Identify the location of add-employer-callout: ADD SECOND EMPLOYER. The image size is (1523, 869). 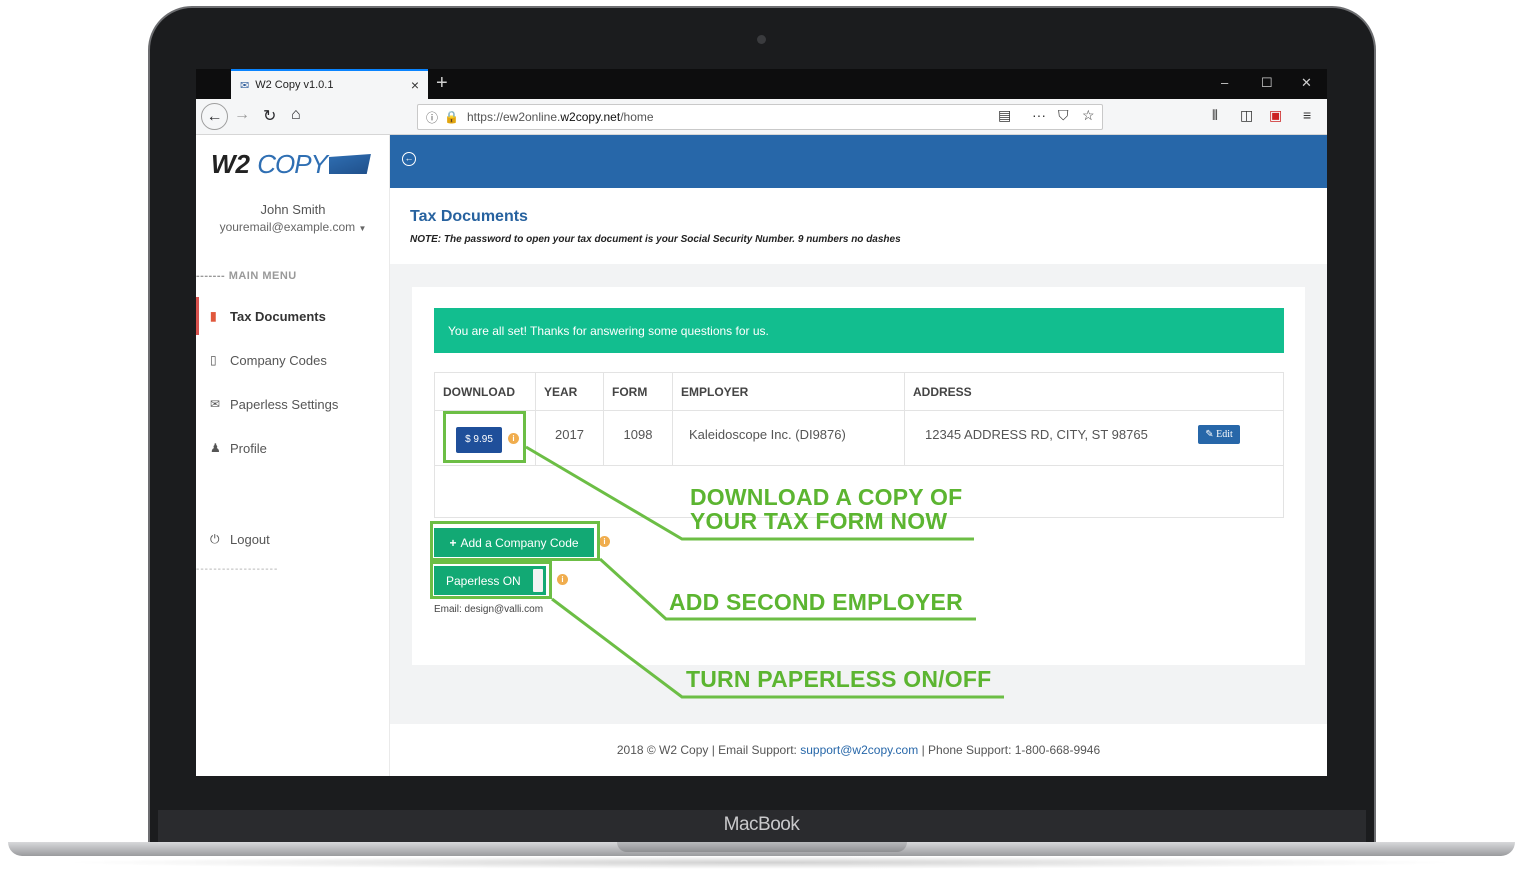
(816, 602).